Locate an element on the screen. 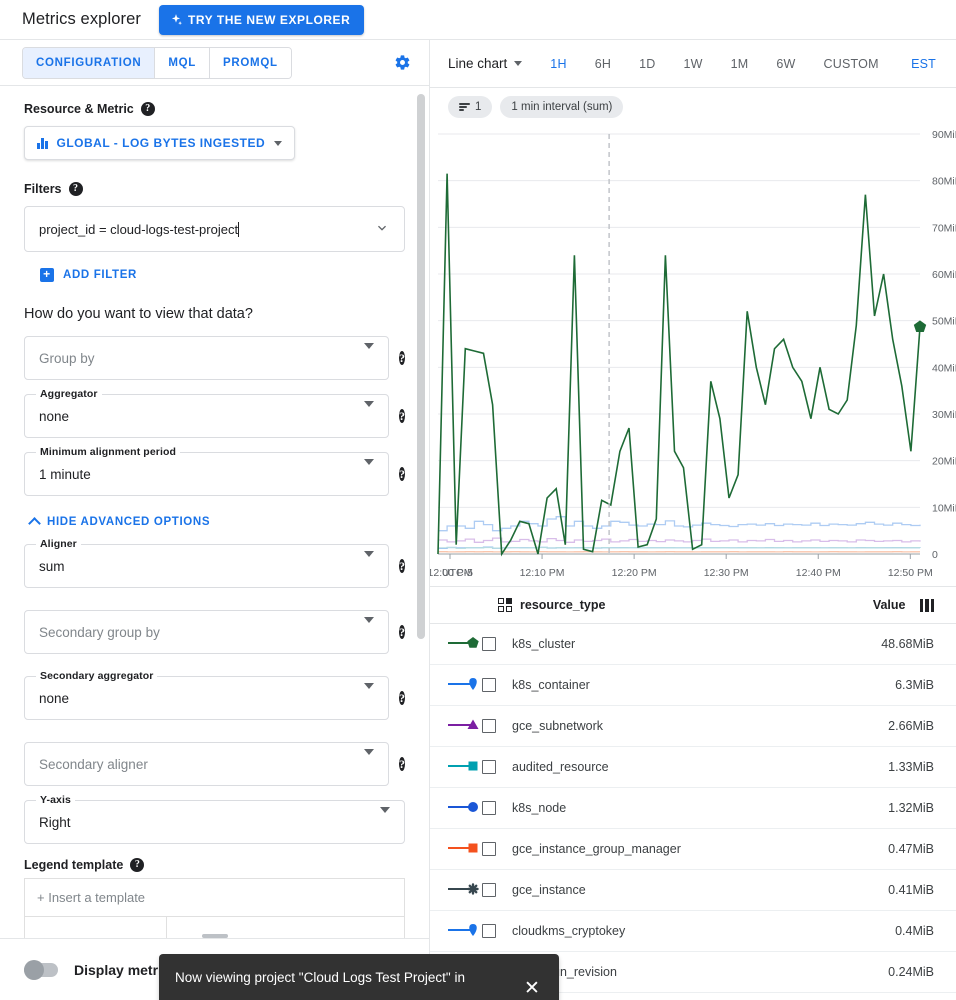 This screenshot has width=956, height=1000. svg-text: 30MiB is located at coordinates (944, 415).